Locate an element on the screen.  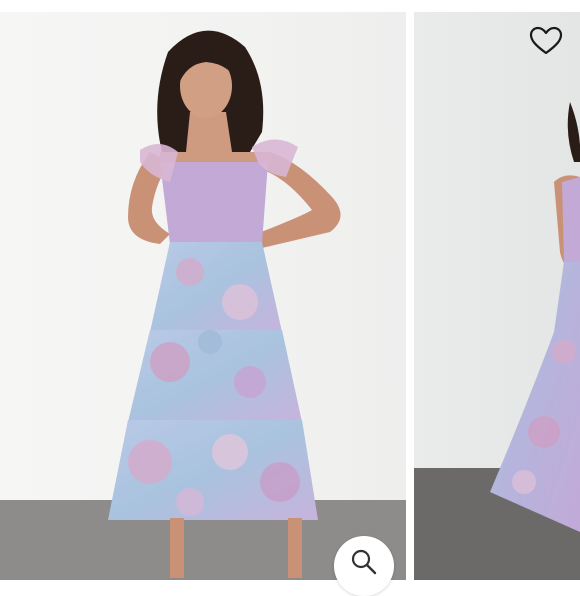
zoom-button: Zoom image is located at coordinates (364, 566).